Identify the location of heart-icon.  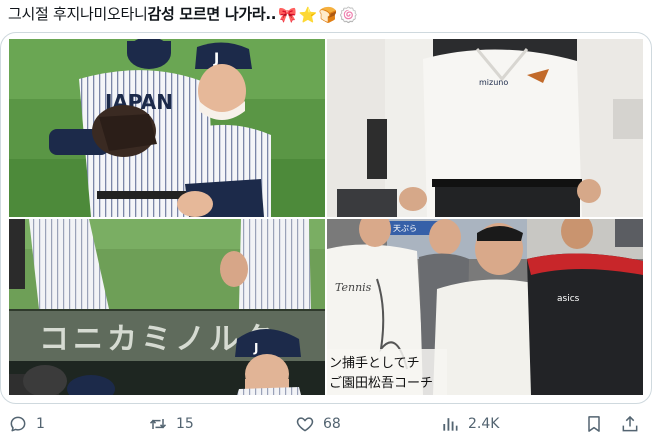
(305, 424).